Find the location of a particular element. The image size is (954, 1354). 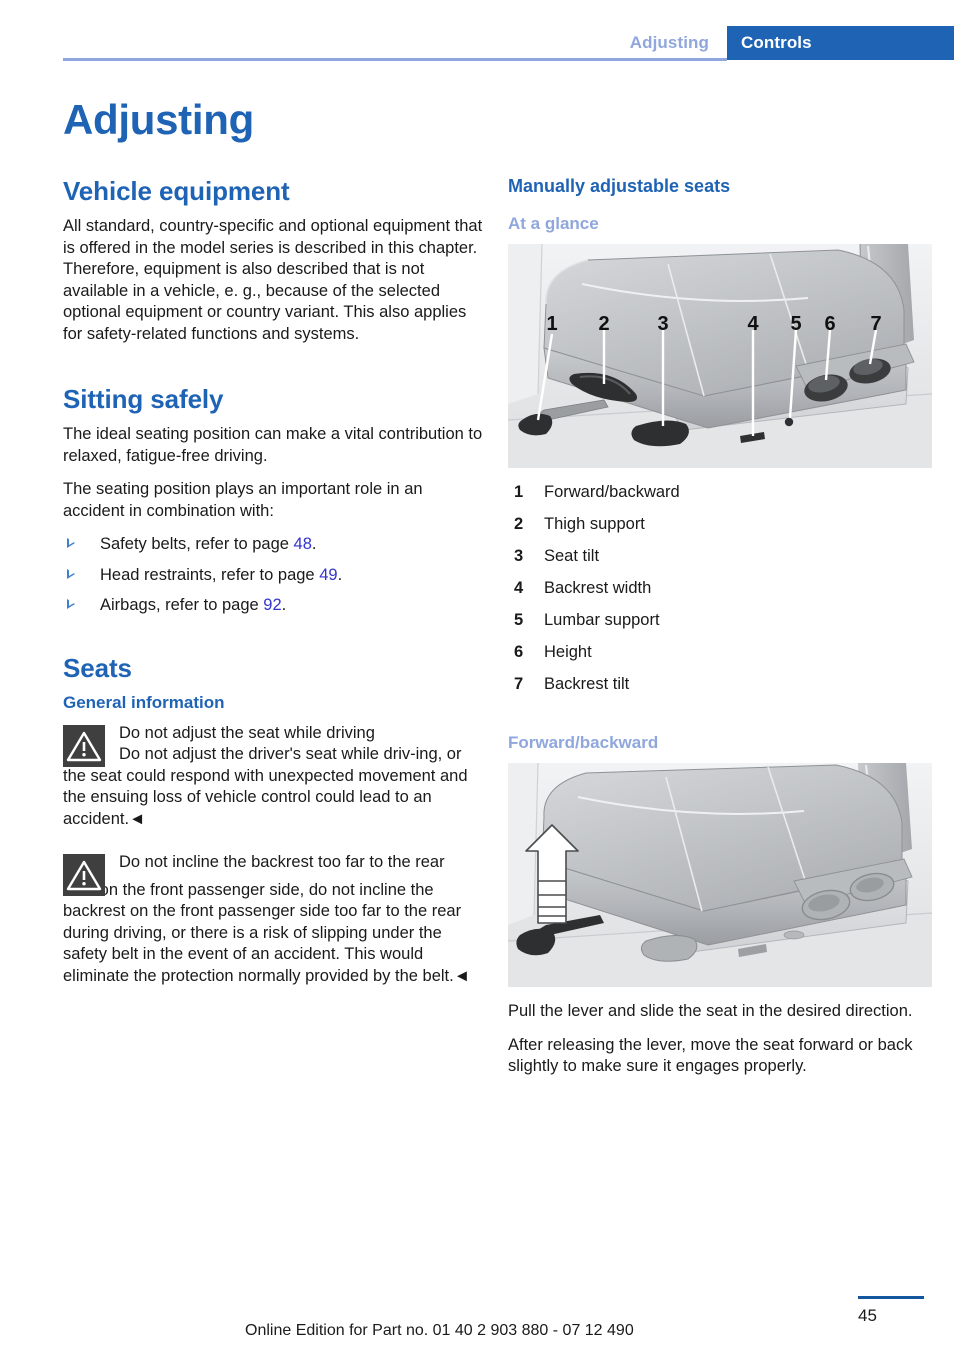

list-item: 4 Backrest width is located at coordinates (720, 589).